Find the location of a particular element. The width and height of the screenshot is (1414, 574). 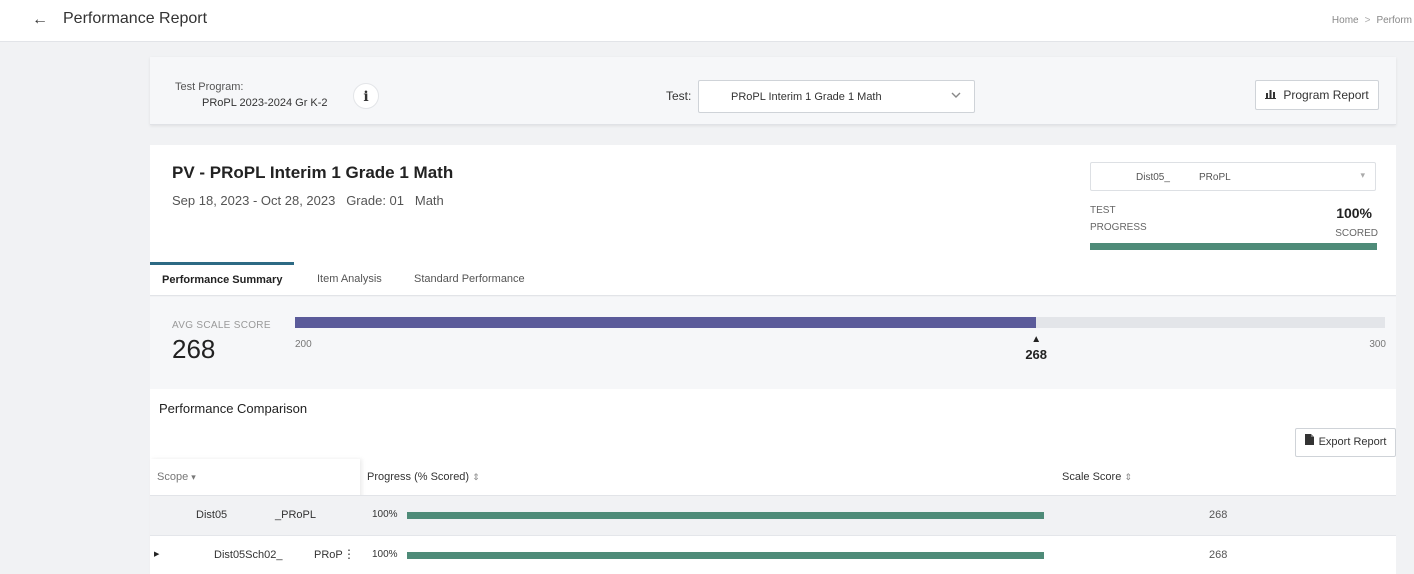

test-progress-bar is located at coordinates (1233, 246).